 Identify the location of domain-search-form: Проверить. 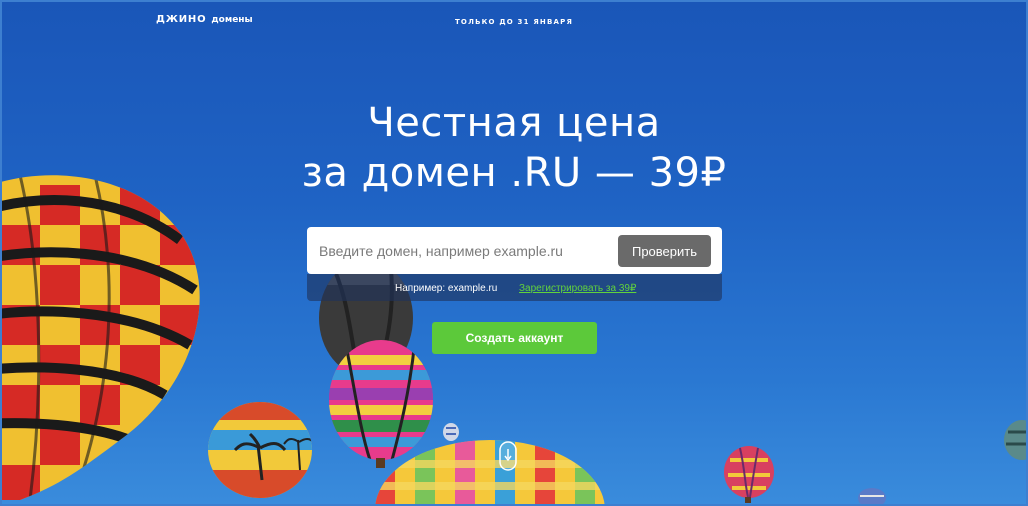
(514, 250).